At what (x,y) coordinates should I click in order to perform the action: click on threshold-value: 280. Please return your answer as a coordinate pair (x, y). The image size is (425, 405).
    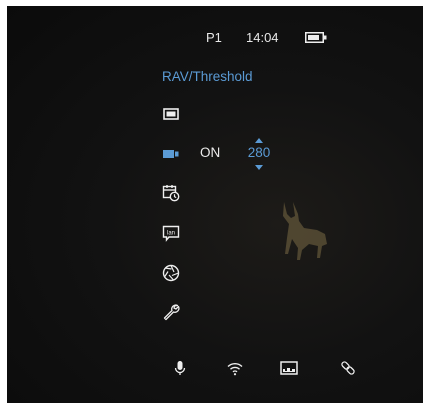
    Looking at the image, I should click on (259, 152).